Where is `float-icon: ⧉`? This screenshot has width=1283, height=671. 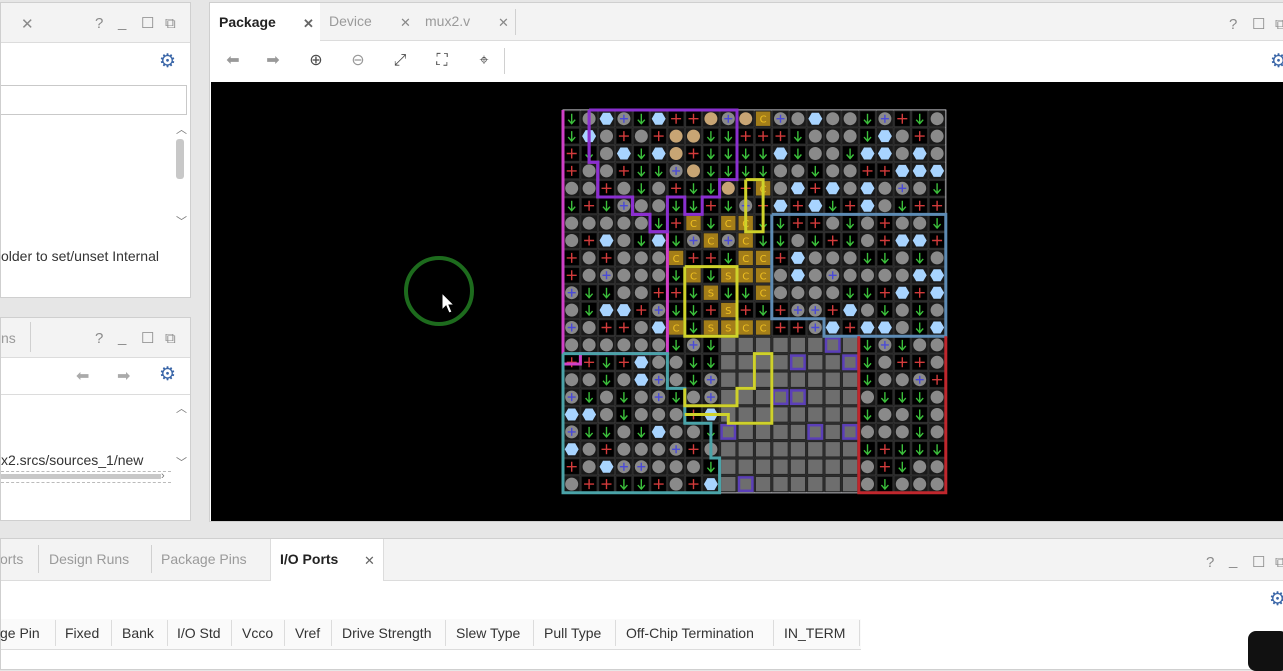
float-icon: ⧉ is located at coordinates (1279, 24).